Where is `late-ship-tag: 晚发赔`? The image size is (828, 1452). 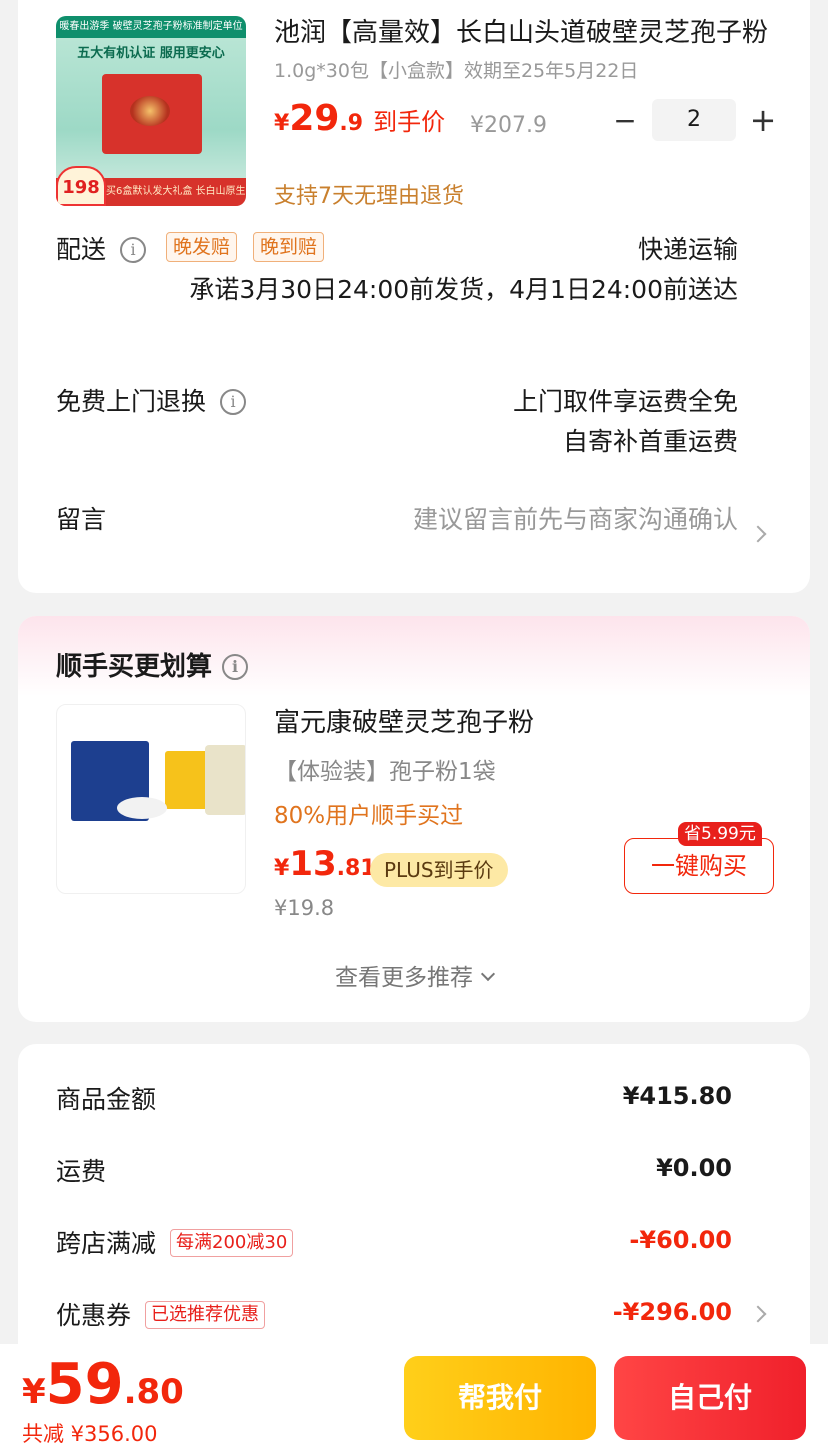
late-ship-tag: 晚发赔 is located at coordinates (202, 247).